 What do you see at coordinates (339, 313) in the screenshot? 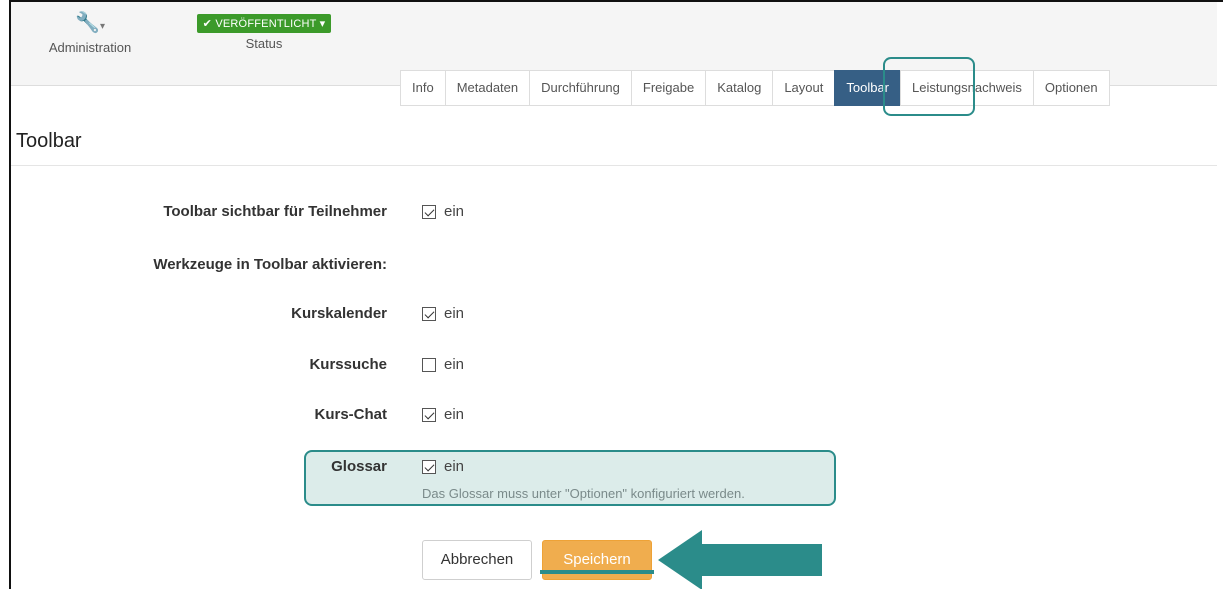
I see `kurskalender-label: Kurskalender` at bounding box center [339, 313].